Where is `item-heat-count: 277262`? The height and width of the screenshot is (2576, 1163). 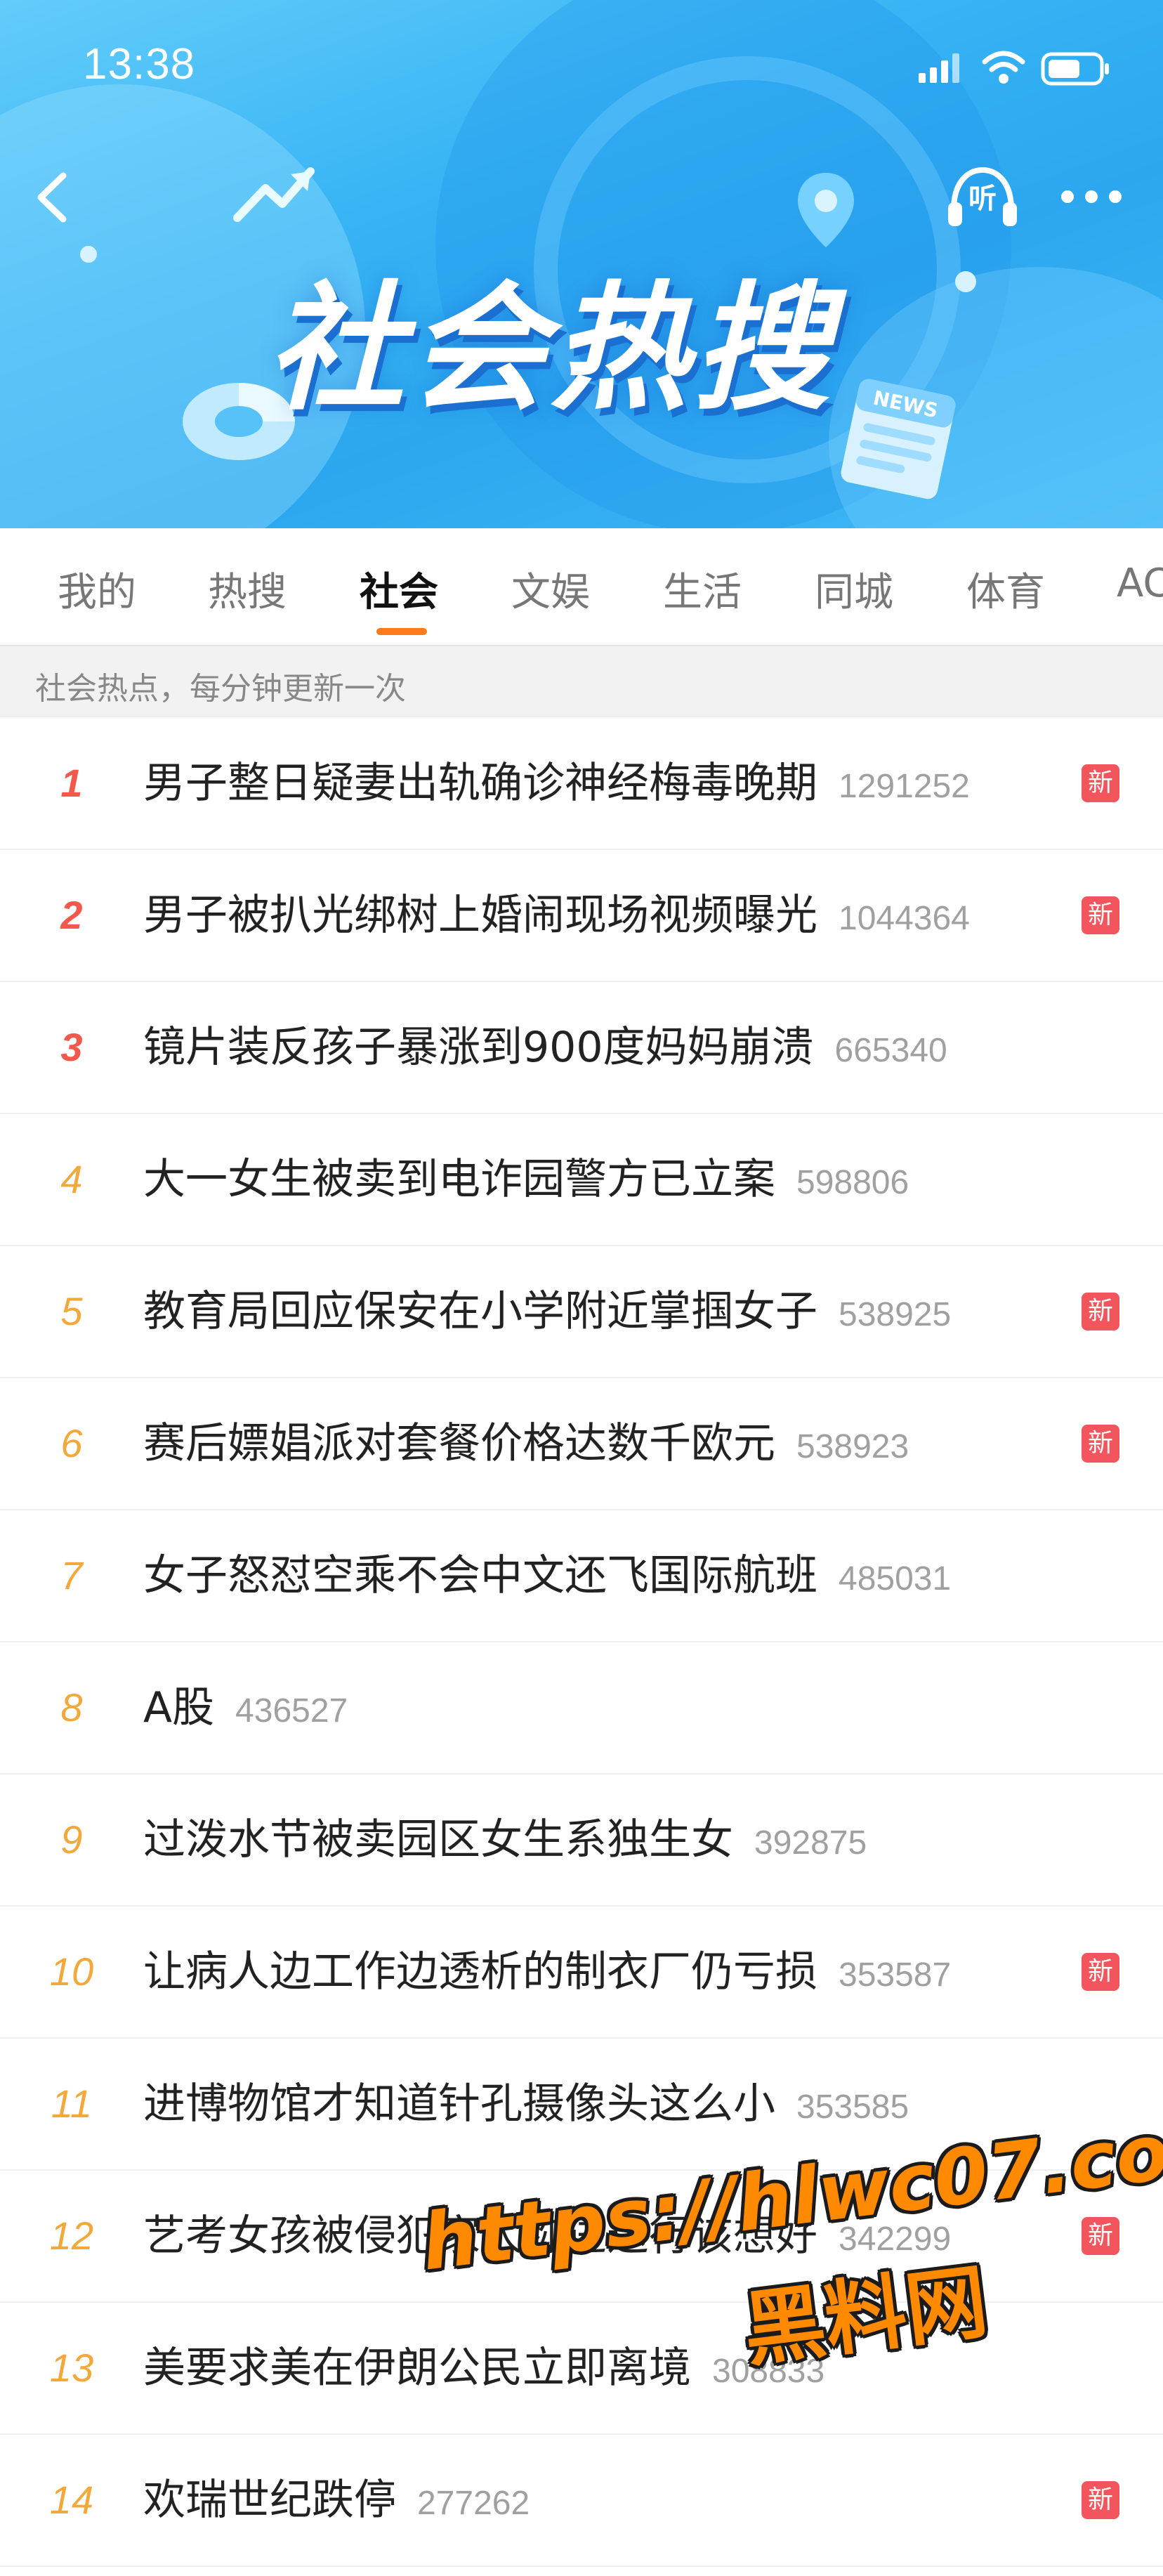
item-heat-count: 277262 is located at coordinates (473, 2503).